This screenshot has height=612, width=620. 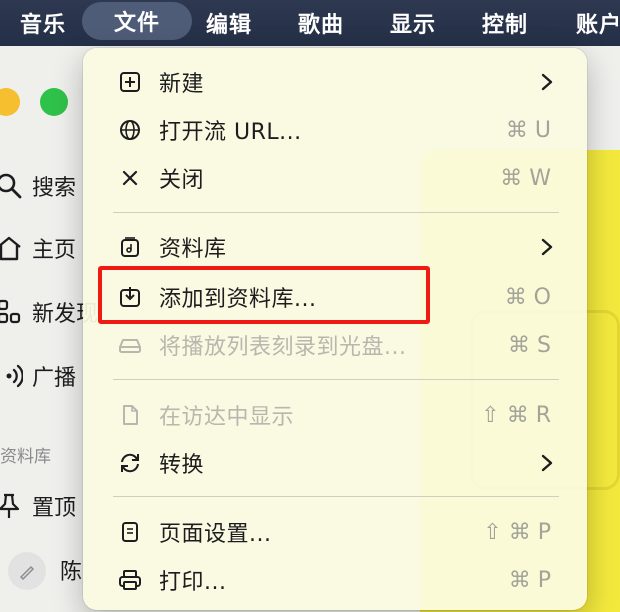 I want to click on sidebar-item-home: 主页, so click(x=38, y=248).